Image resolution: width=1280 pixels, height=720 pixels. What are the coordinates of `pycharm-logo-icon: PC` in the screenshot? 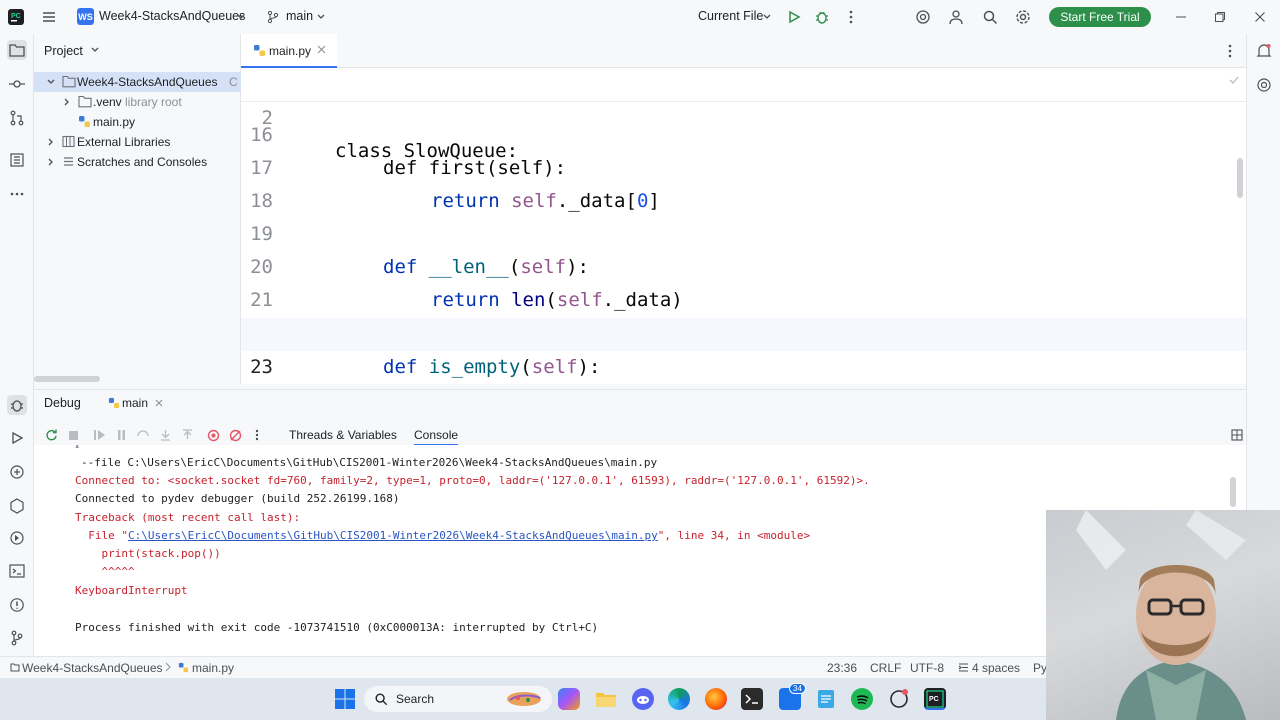 It's located at (16, 17).